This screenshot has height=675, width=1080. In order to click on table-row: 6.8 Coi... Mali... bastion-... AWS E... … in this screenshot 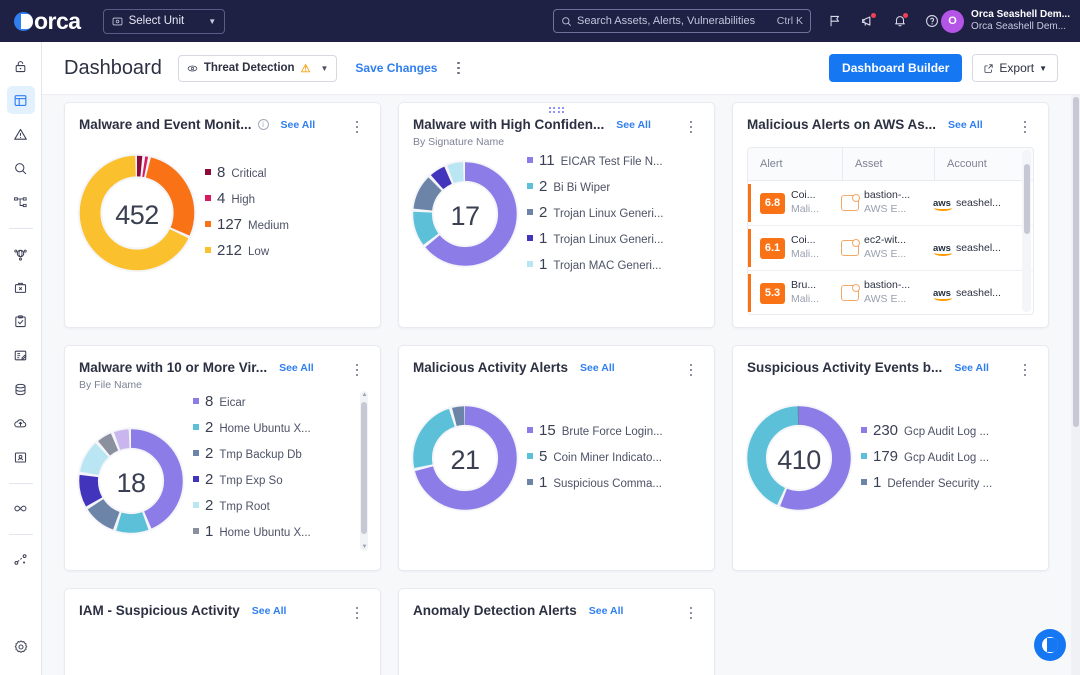, I will do `click(890, 203)`.